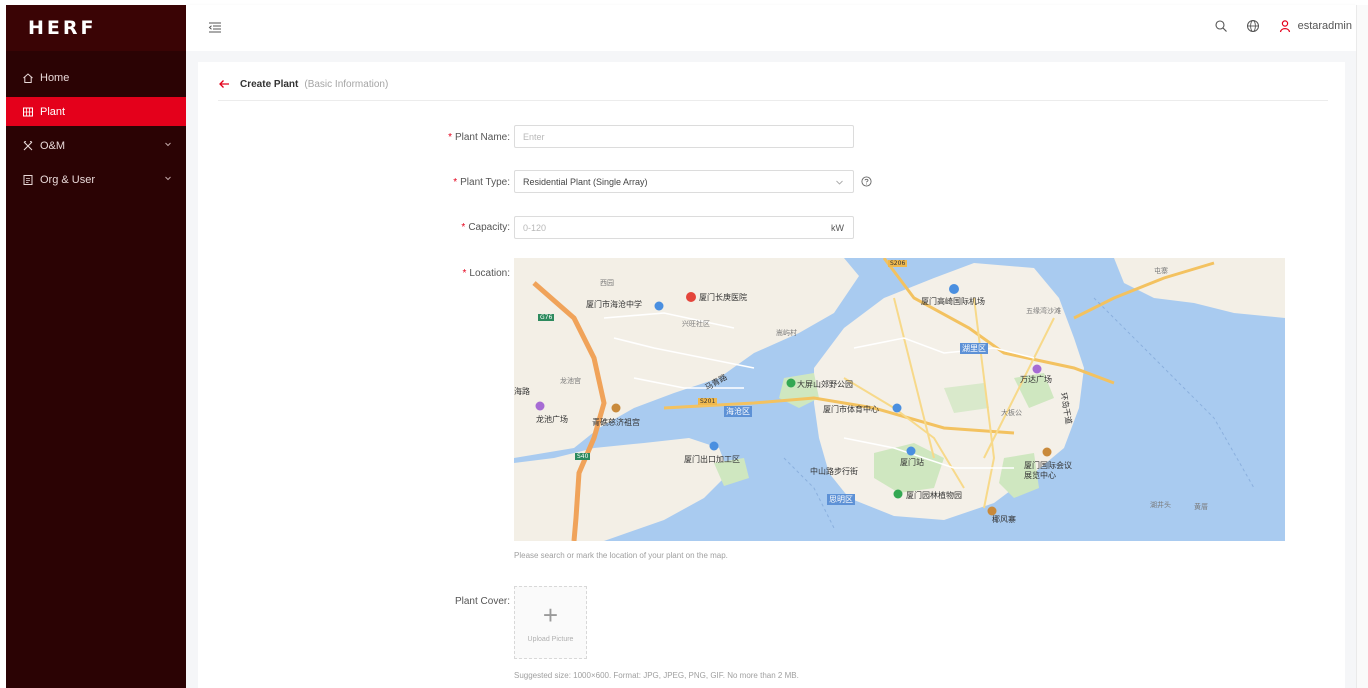 This screenshot has height=688, width=1368. Describe the element at coordinates (684, 181) in the screenshot. I see `plant-type-select: Residential Plant (Single Array)` at that location.